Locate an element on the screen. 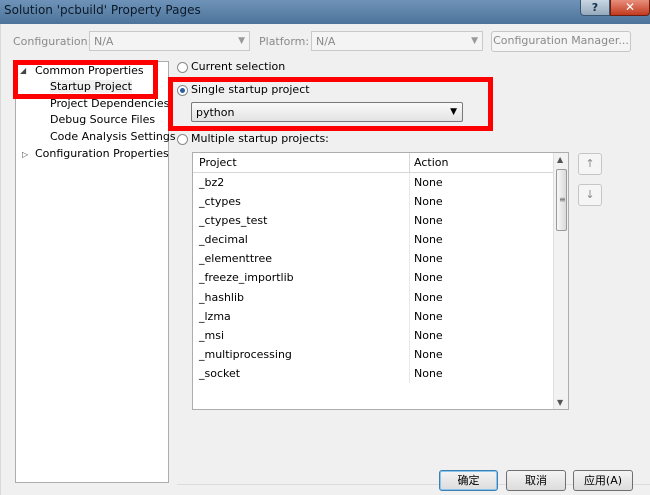 The width and height of the screenshot is (650, 495). table-row: _freeze_importlib None is located at coordinates (373, 278).